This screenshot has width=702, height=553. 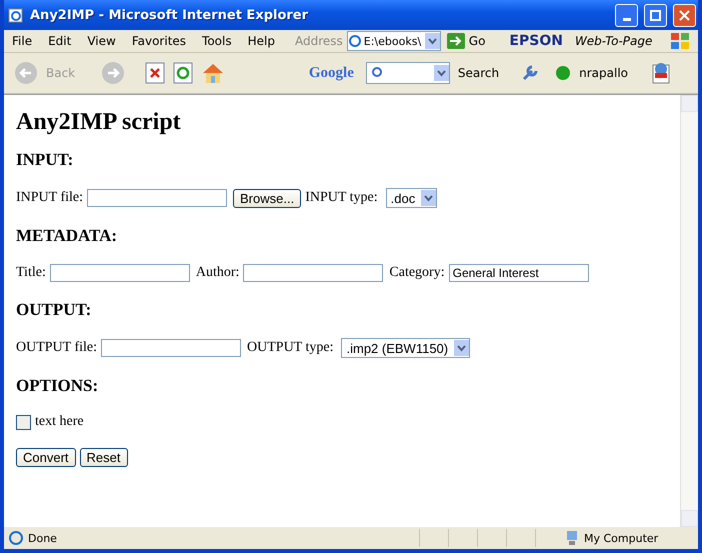 What do you see at coordinates (60, 41) in the screenshot?
I see `menu-item: Edit` at bounding box center [60, 41].